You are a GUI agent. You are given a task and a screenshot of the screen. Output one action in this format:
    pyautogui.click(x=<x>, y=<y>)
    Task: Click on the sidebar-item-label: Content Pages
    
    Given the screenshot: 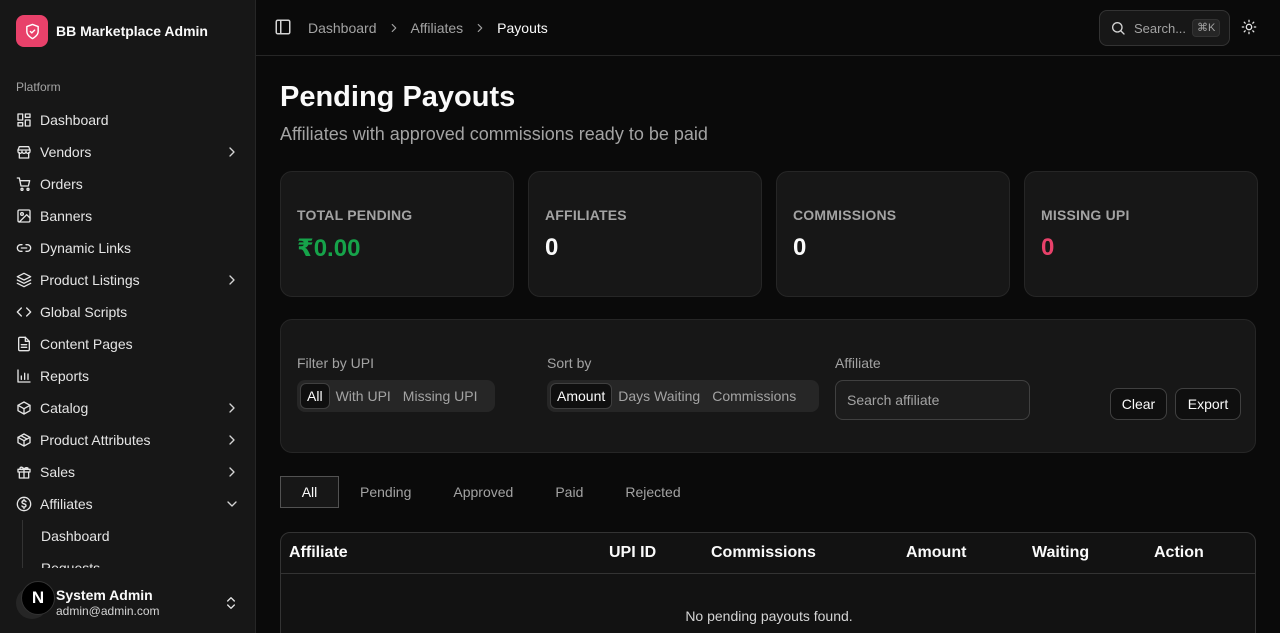 What is the action you would take?
    pyautogui.click(x=86, y=344)
    